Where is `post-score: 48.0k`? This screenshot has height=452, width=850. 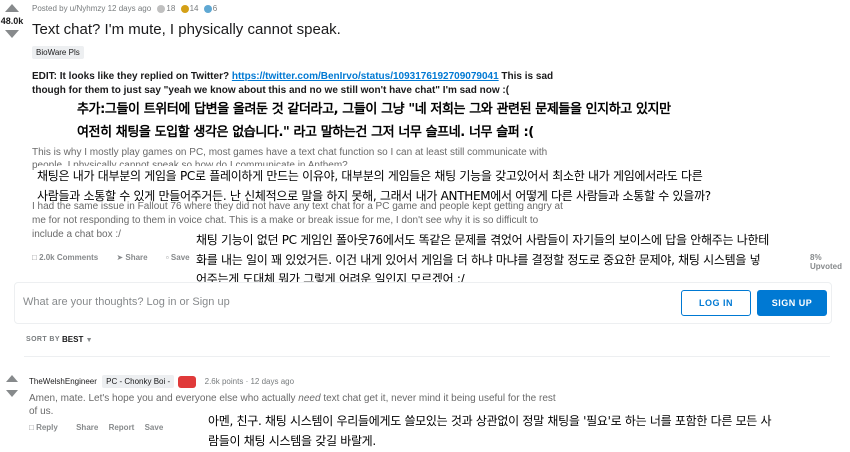
post-score: 48.0k is located at coordinates (12, 21).